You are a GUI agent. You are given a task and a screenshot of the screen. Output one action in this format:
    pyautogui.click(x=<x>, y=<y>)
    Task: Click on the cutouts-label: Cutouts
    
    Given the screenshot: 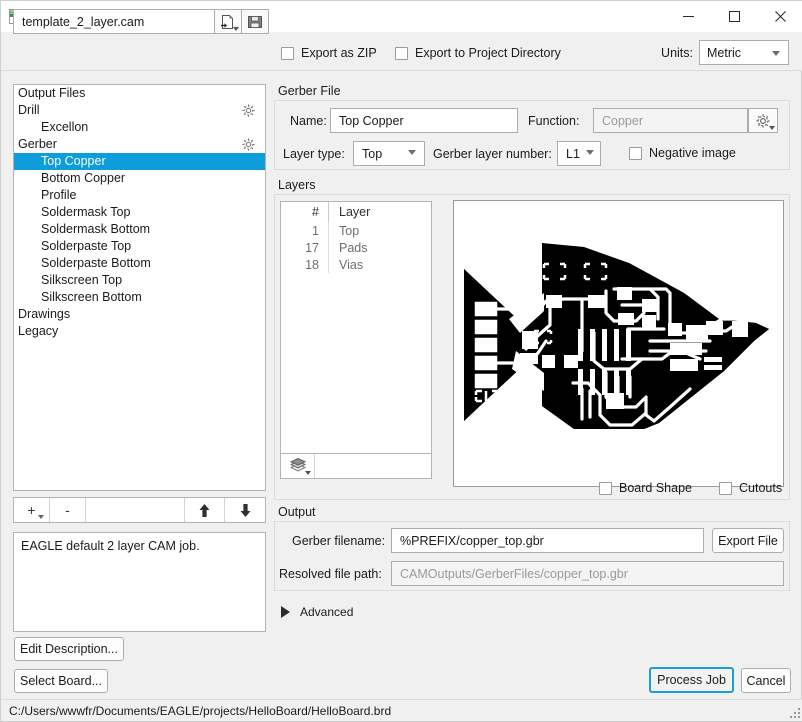 What is the action you would take?
    pyautogui.click(x=761, y=488)
    